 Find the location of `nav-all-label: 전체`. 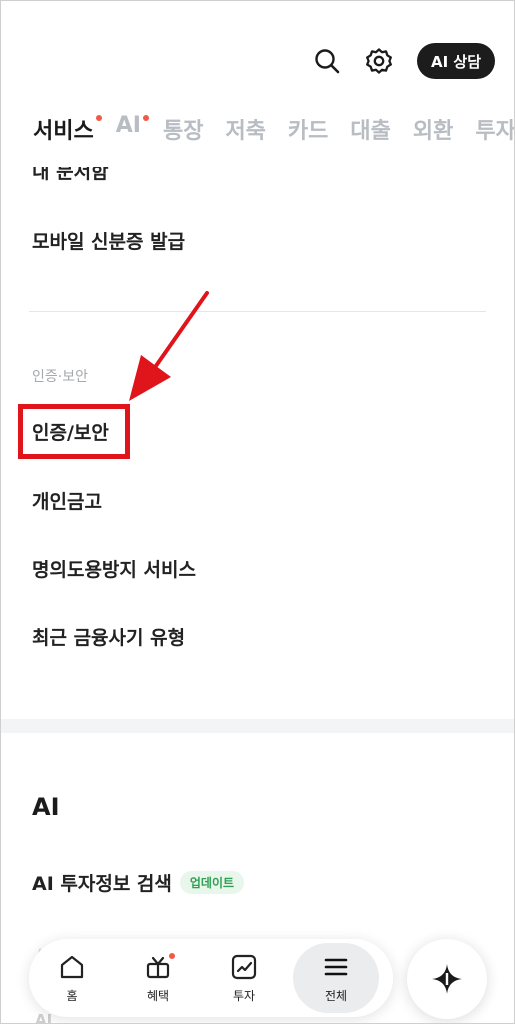

nav-all-label: 전체 is located at coordinates (336, 995).